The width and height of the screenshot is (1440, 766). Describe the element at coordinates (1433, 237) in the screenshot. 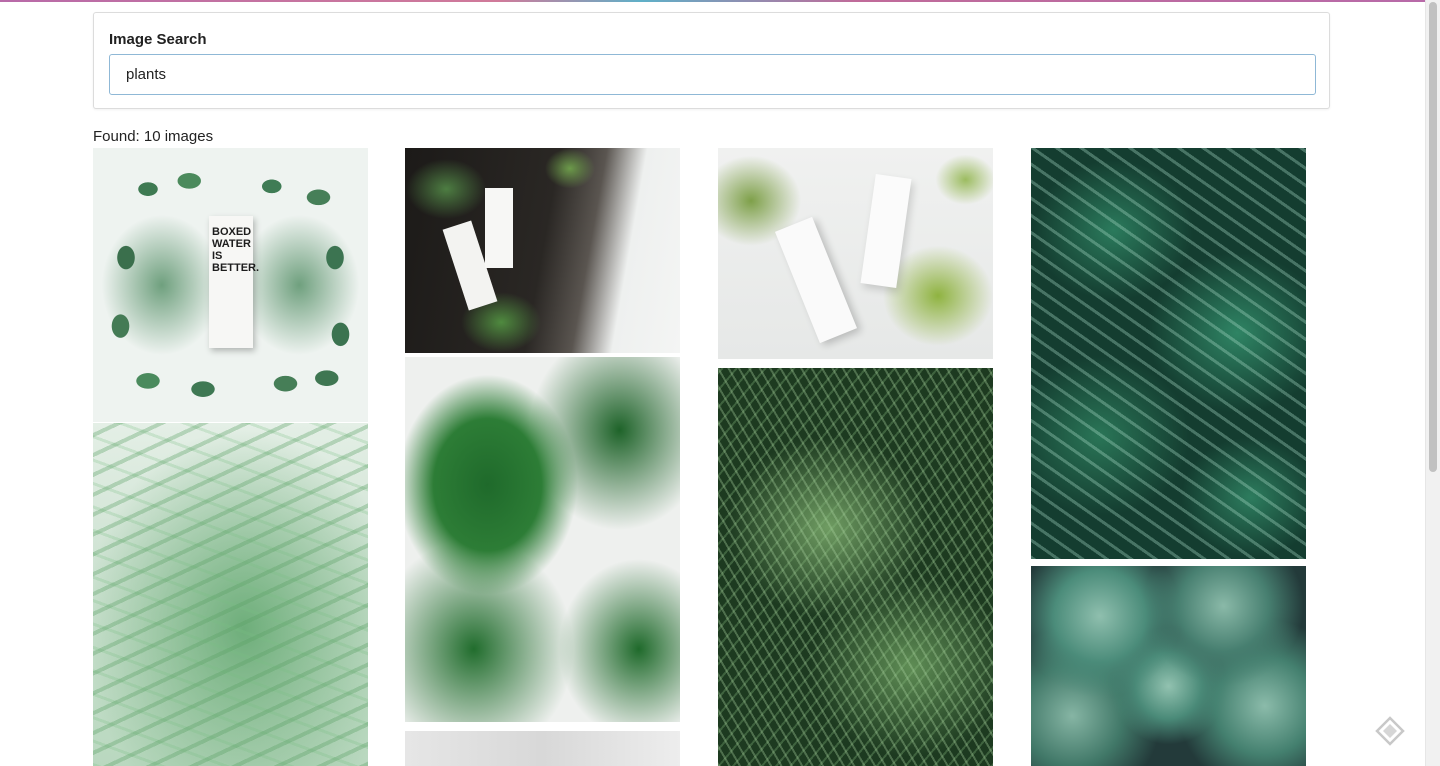

I see `scrollbar-thumb` at that location.